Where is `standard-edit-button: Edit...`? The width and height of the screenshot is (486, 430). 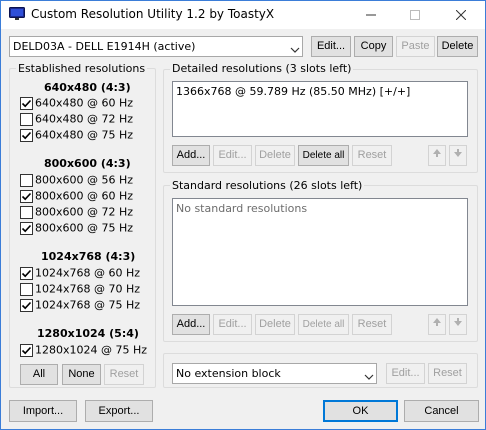
standard-edit-button: Edit... is located at coordinates (232, 324).